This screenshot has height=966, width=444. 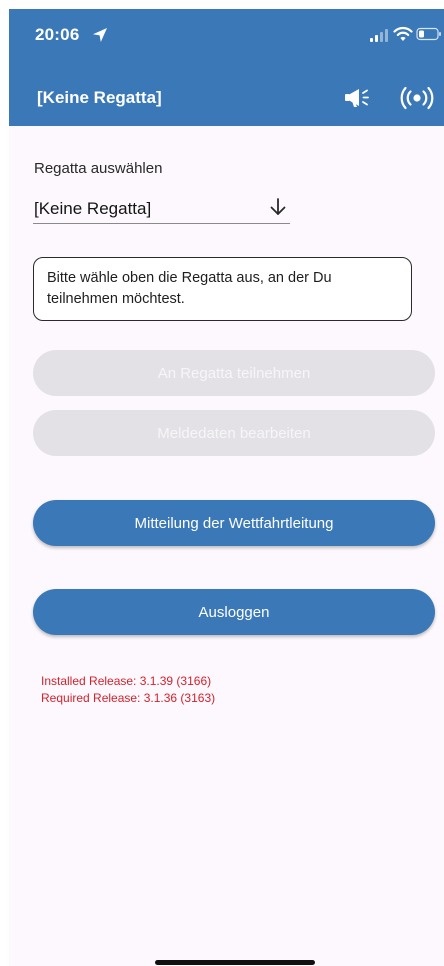 I want to click on edit-registration-button: Meldedaten bearbeiten, so click(x=234, y=433).